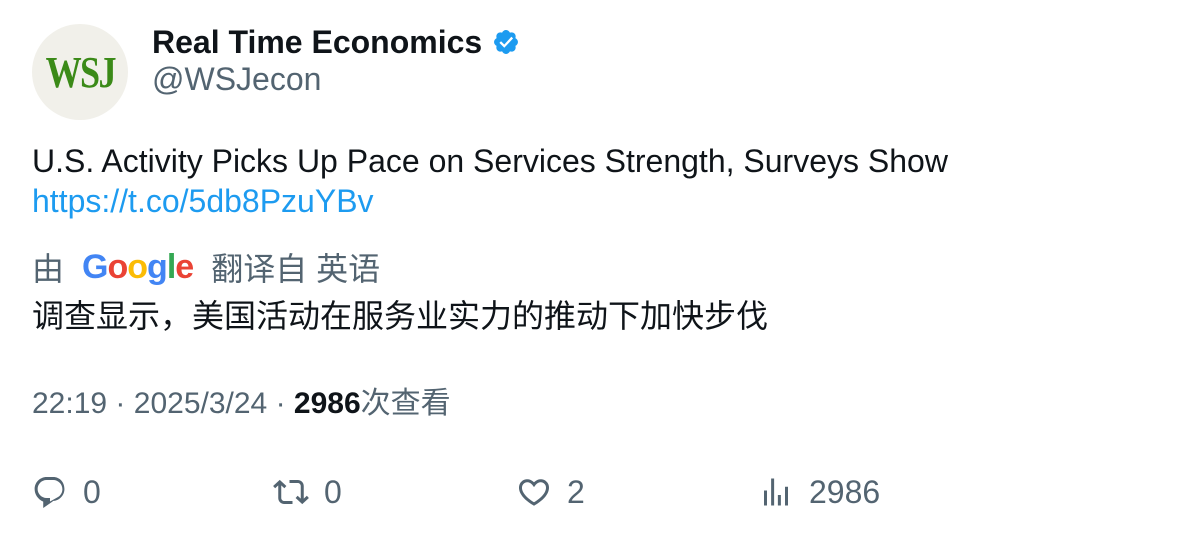  I want to click on analytics-icon, so click(776, 492).